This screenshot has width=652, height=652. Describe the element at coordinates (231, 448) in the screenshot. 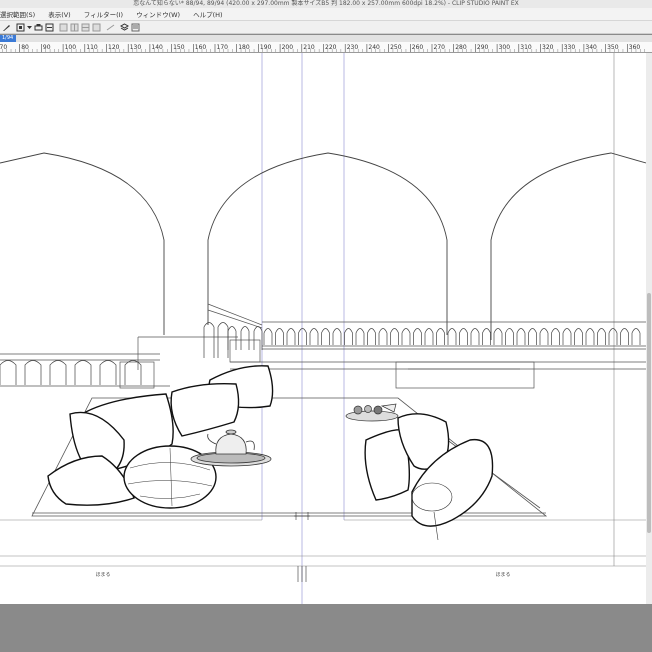

I see `tea-tray` at that location.